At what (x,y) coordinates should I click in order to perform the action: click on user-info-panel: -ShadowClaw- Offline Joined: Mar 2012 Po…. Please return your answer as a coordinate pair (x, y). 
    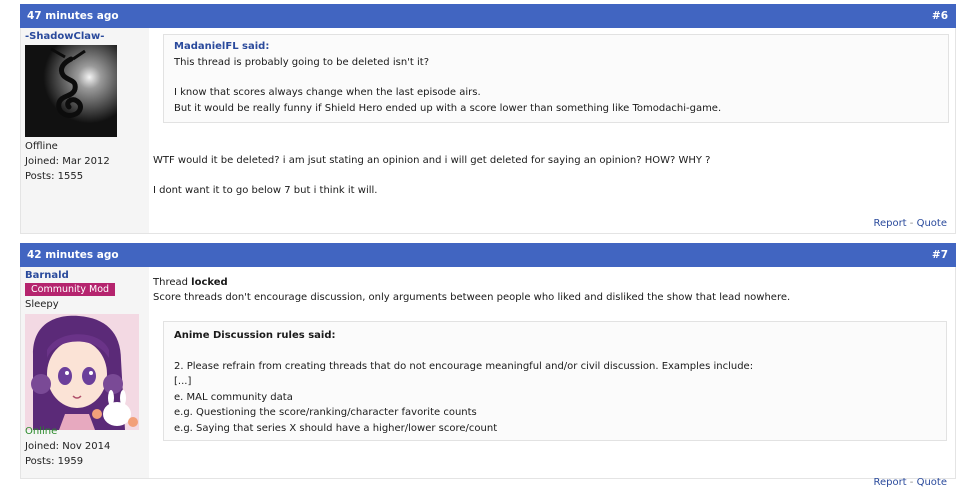
    Looking at the image, I should click on (85, 130).